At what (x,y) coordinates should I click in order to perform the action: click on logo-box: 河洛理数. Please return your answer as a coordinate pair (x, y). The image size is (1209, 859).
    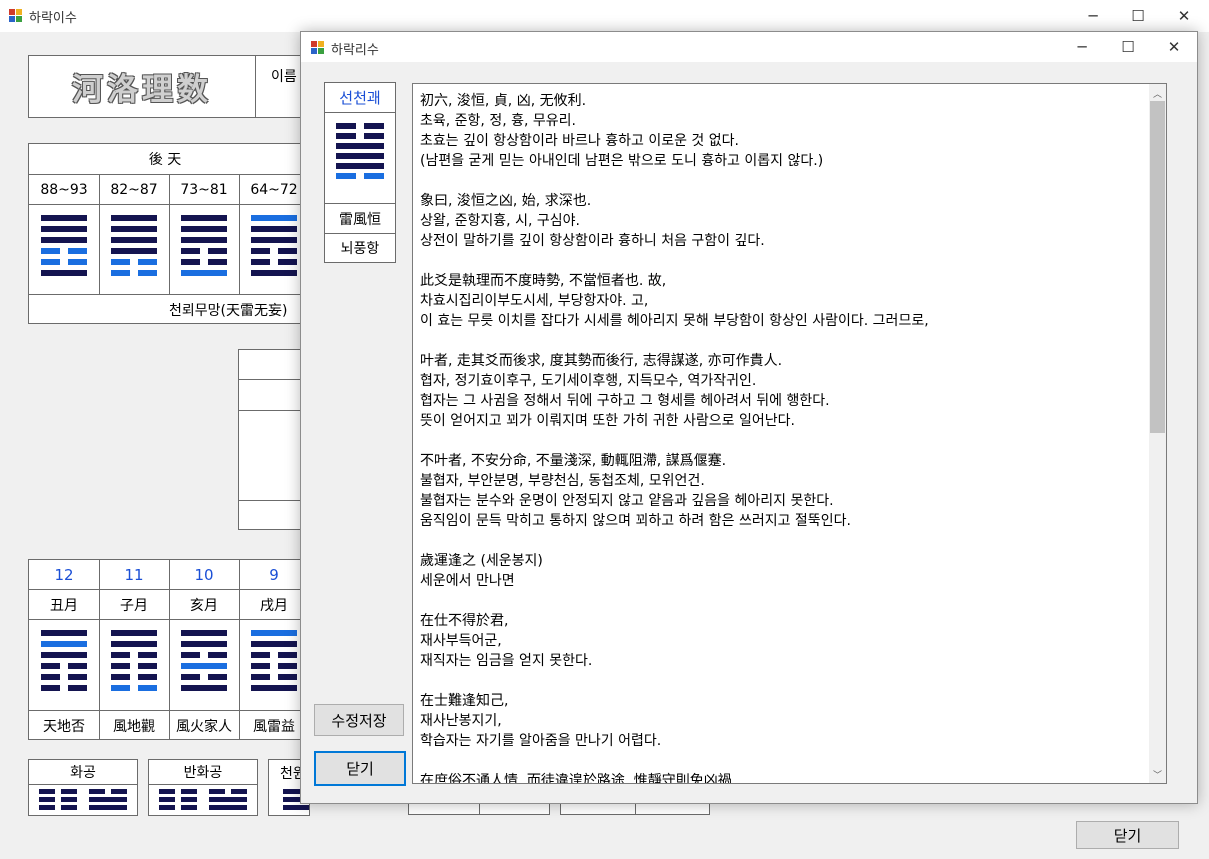
    Looking at the image, I should click on (142, 86).